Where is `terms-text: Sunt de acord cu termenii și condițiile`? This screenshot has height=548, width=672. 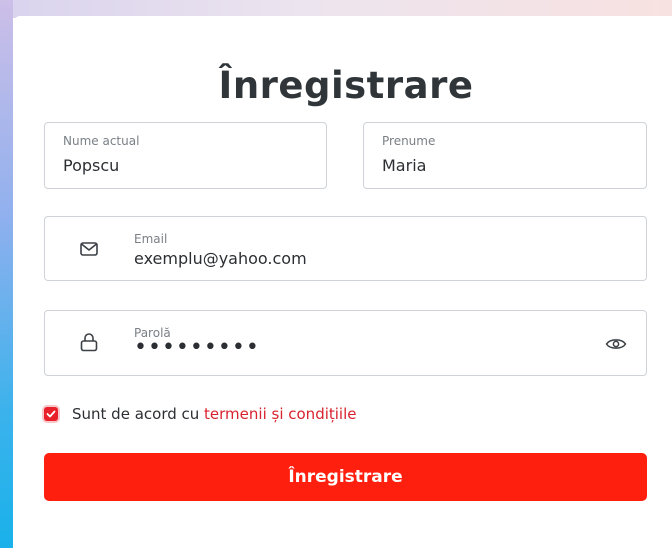
terms-text: Sunt de acord cu termenii și condițiile is located at coordinates (214, 414).